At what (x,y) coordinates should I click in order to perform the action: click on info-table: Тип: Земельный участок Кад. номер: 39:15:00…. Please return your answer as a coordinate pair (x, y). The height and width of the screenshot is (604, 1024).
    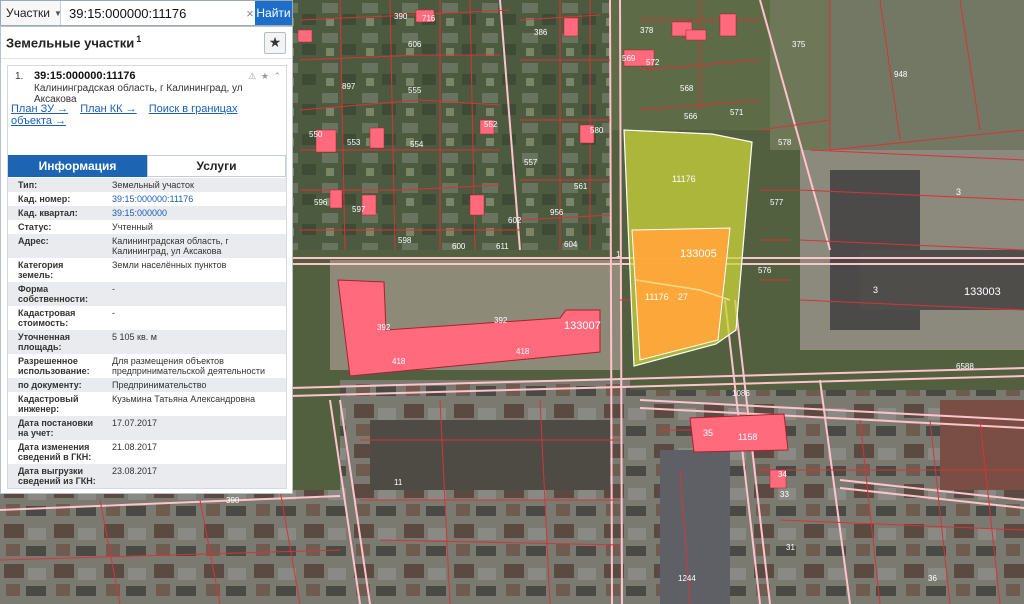
    Looking at the image, I should click on (147, 333).